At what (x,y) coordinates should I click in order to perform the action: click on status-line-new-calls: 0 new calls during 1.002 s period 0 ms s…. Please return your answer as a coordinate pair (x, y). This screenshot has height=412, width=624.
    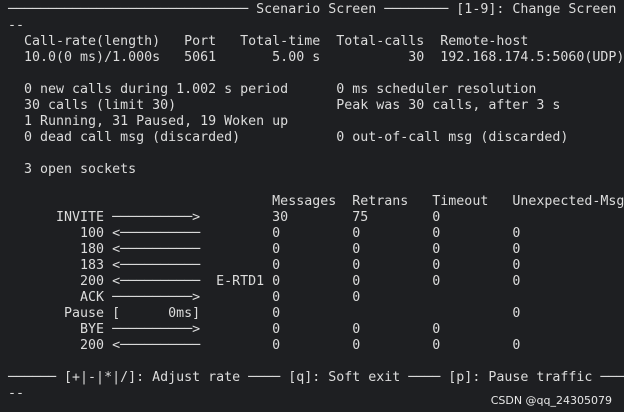
    Looking at the image, I should click on (272, 89).